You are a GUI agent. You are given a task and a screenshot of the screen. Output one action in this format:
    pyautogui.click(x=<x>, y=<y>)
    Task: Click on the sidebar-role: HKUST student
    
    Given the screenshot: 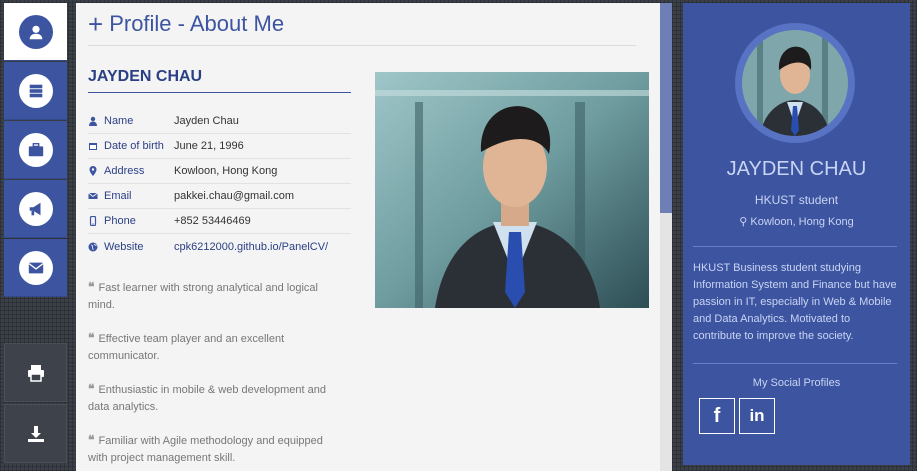 What is the action you would take?
    pyautogui.click(x=796, y=200)
    